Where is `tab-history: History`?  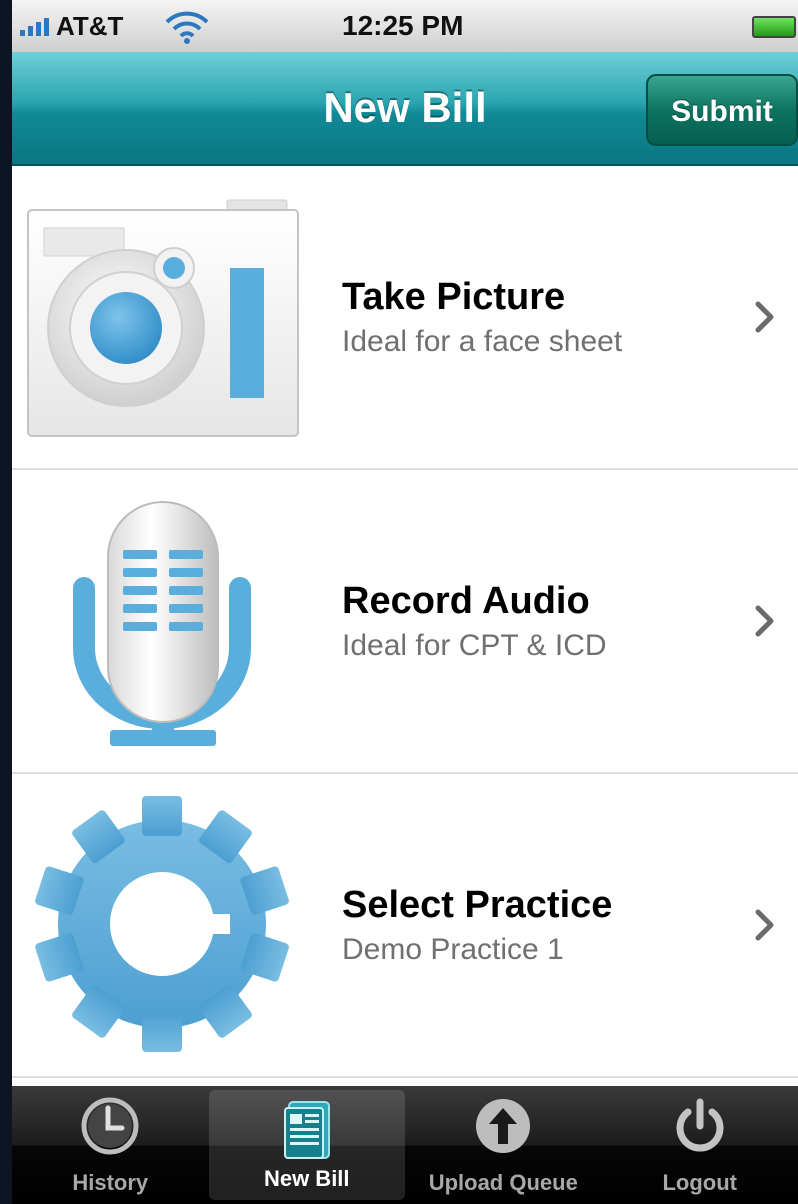 tab-history: History is located at coordinates (110, 1145).